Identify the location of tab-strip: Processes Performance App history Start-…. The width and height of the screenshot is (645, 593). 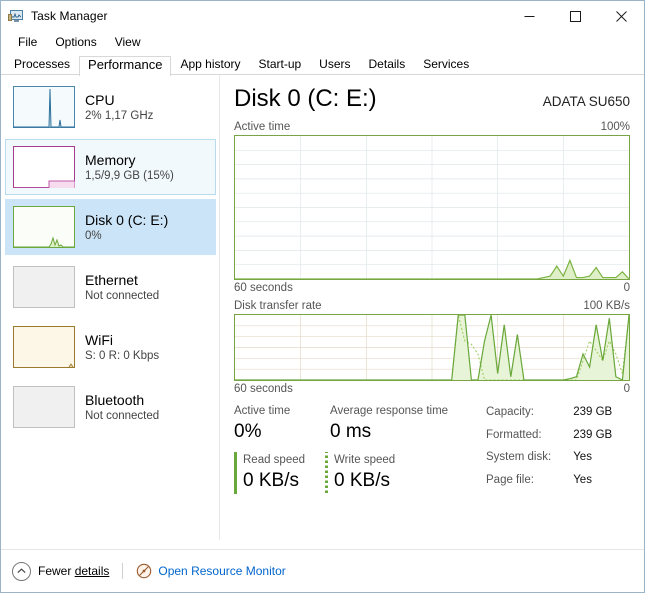
(322, 64).